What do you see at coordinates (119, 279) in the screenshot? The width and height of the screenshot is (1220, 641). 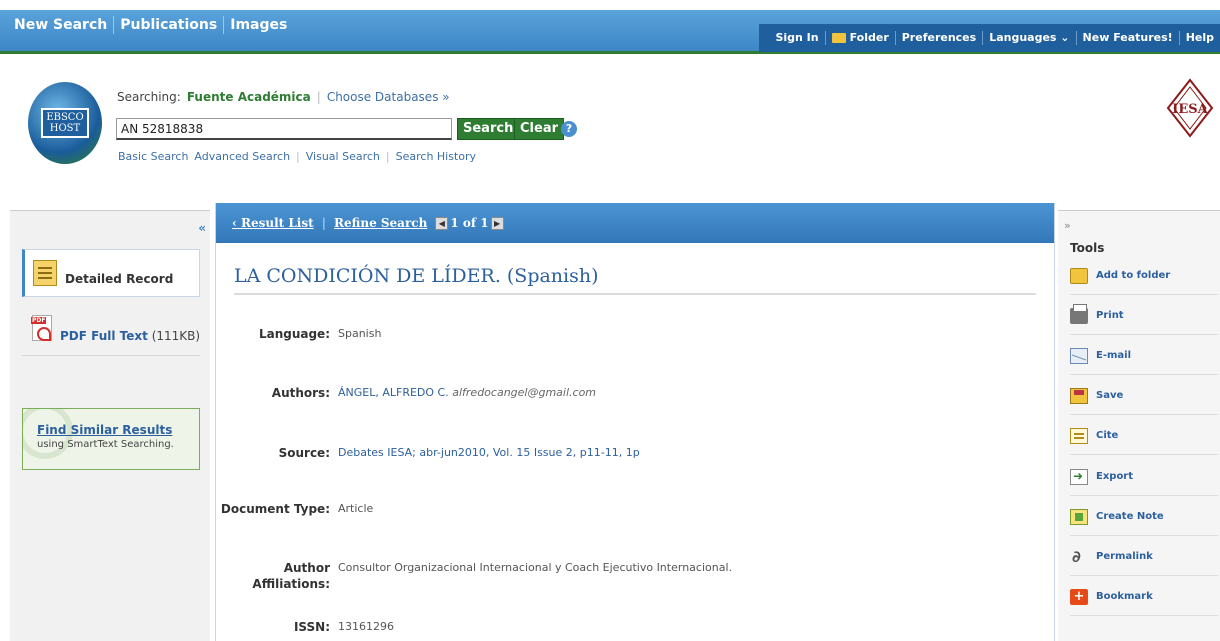 I see `detailed-record-label: Detailed Record` at bounding box center [119, 279].